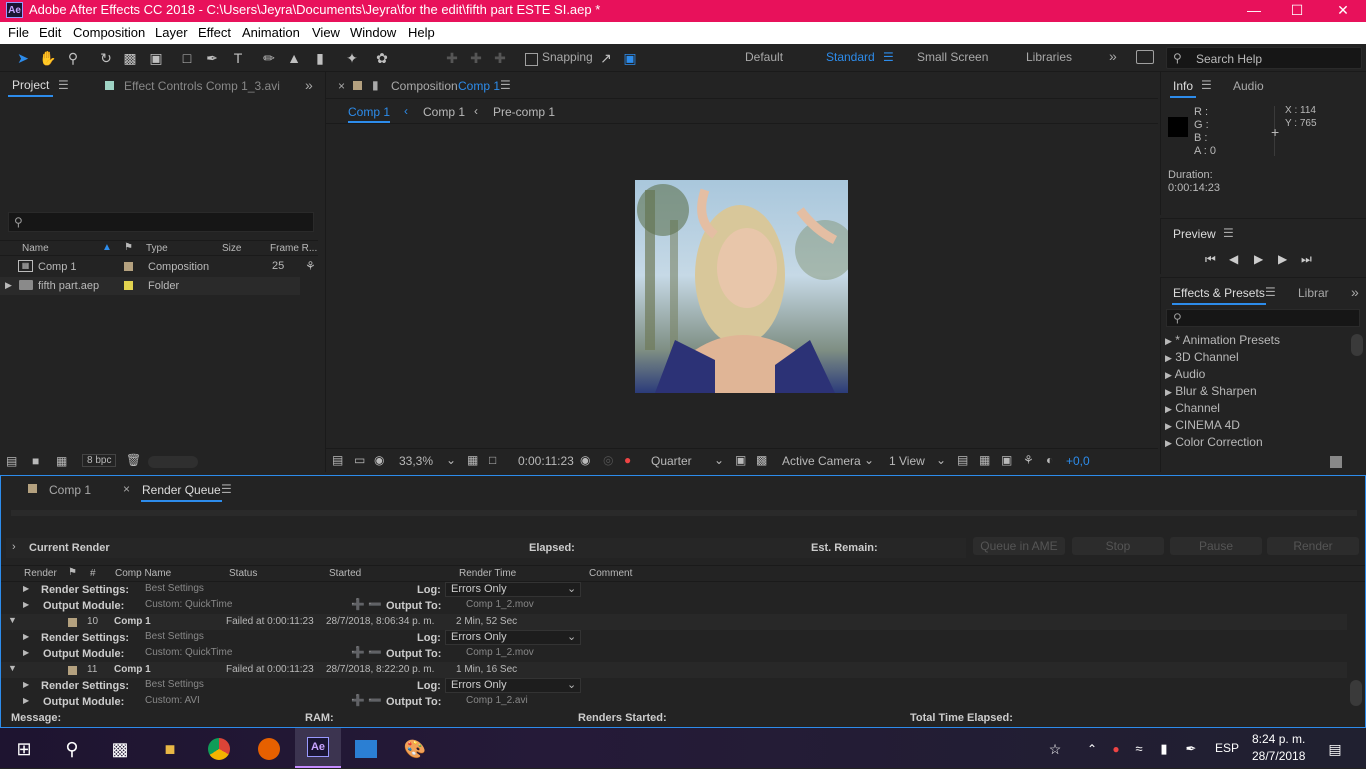 Image resolution: width=1366 pixels, height=769 pixels. I want to click on workspace-bar-icon, so click(1145, 57).